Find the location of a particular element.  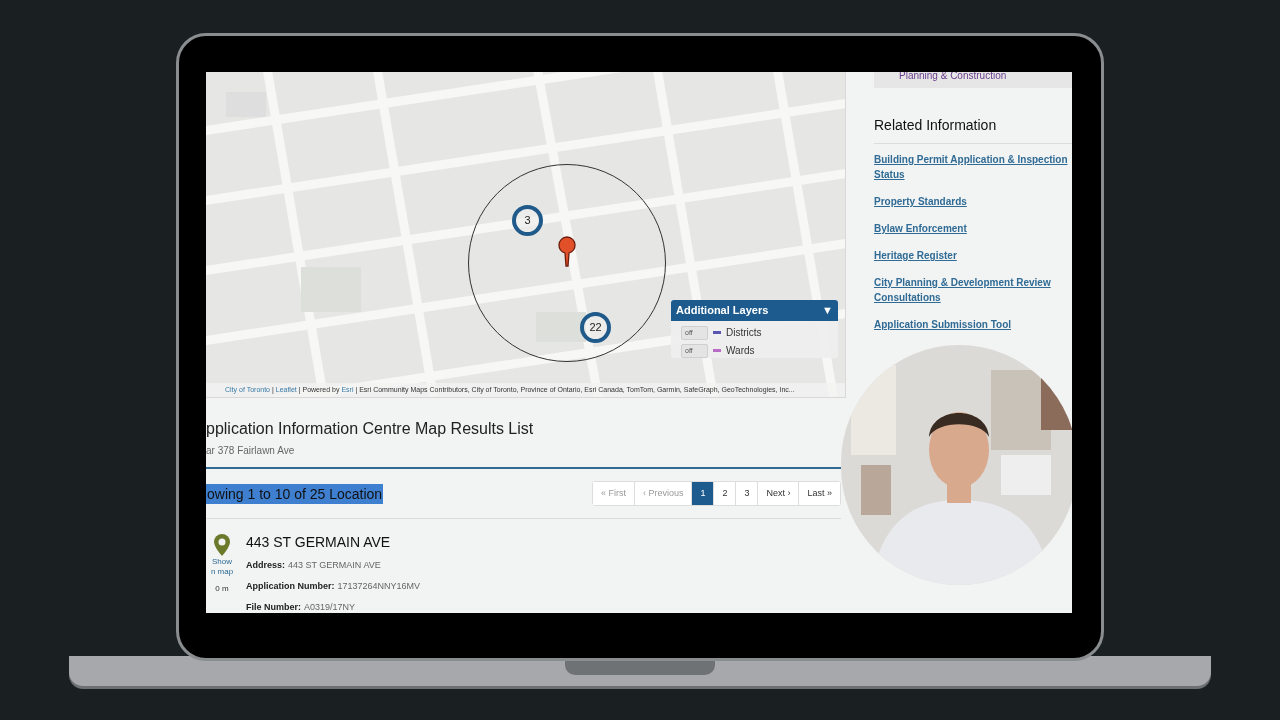

page-button: Last » is located at coordinates (819, 493).